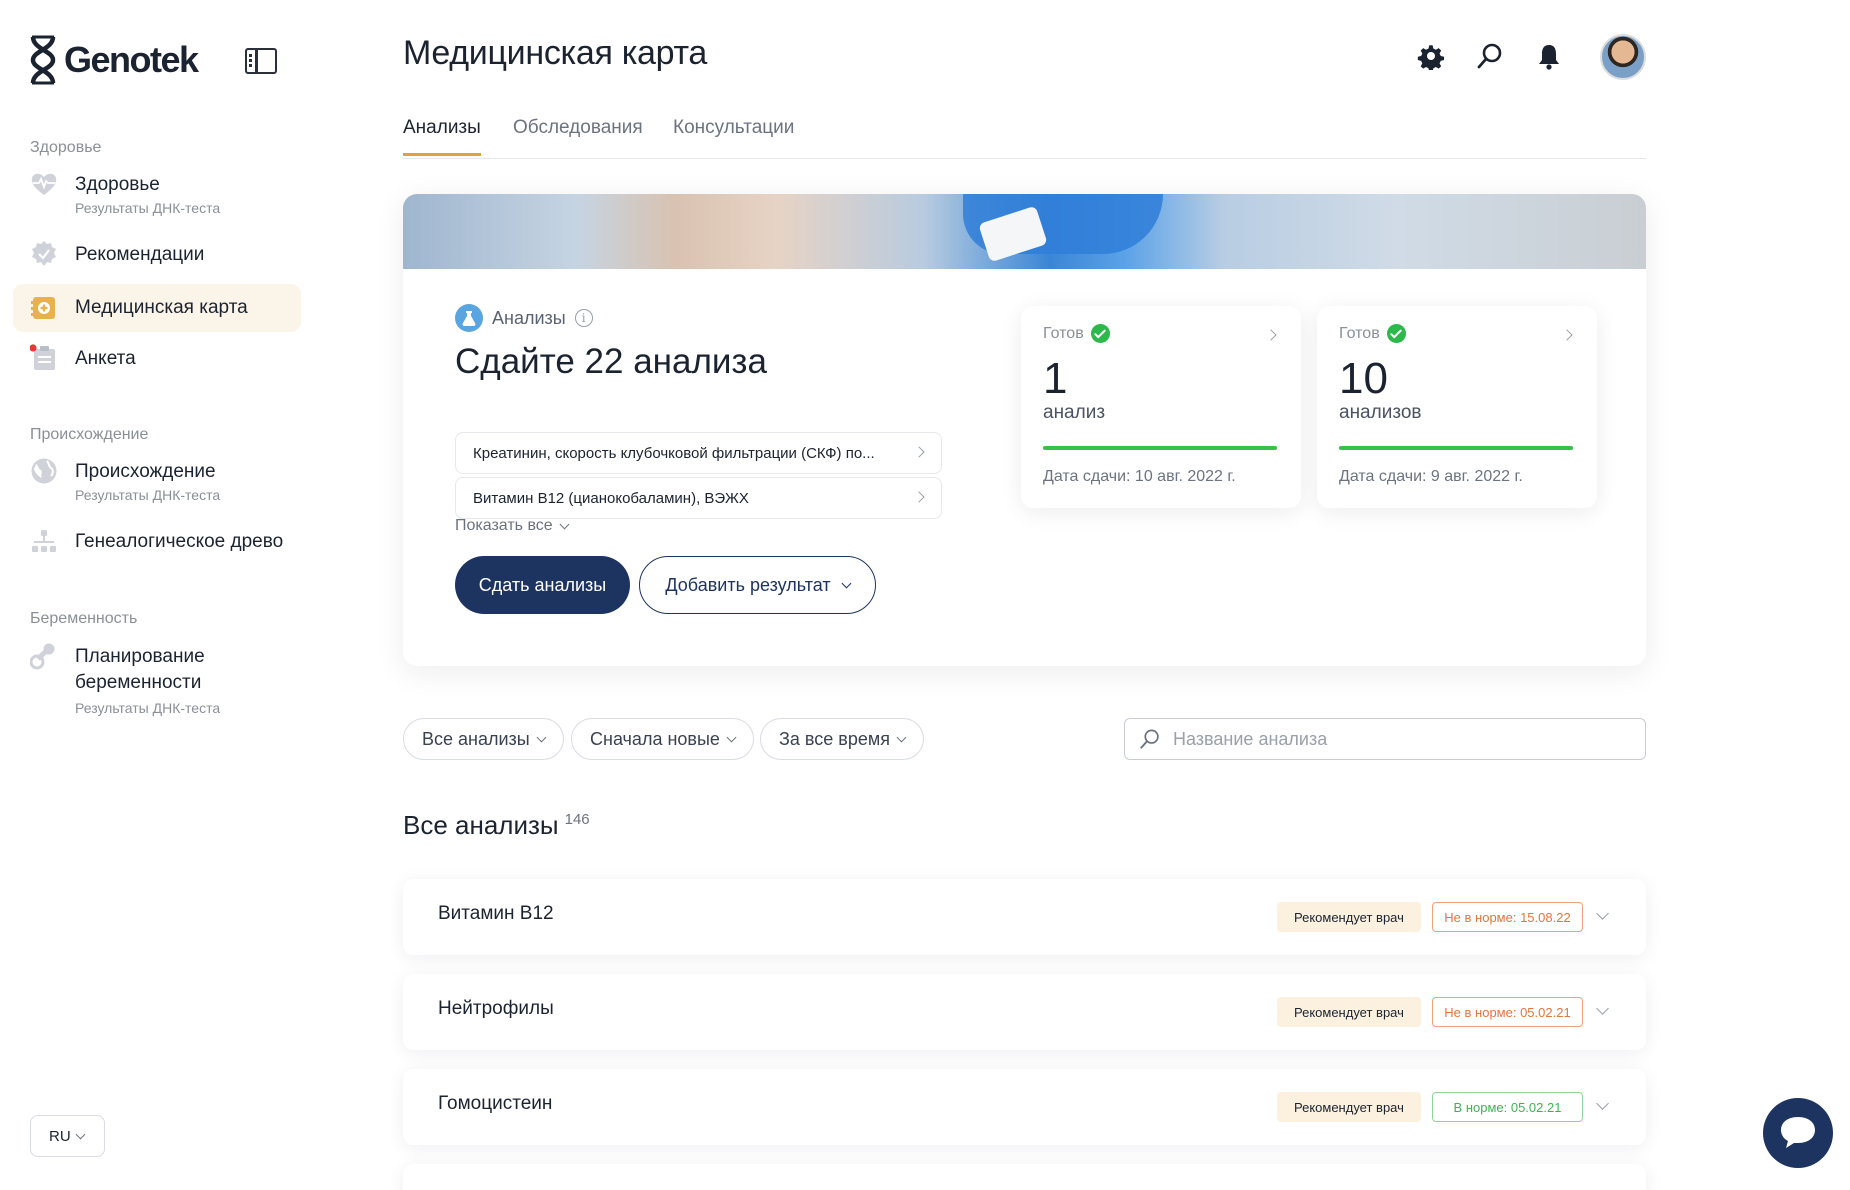 The width and height of the screenshot is (1850, 1190). What do you see at coordinates (1549, 56) in the screenshot?
I see `bell-icon` at bounding box center [1549, 56].